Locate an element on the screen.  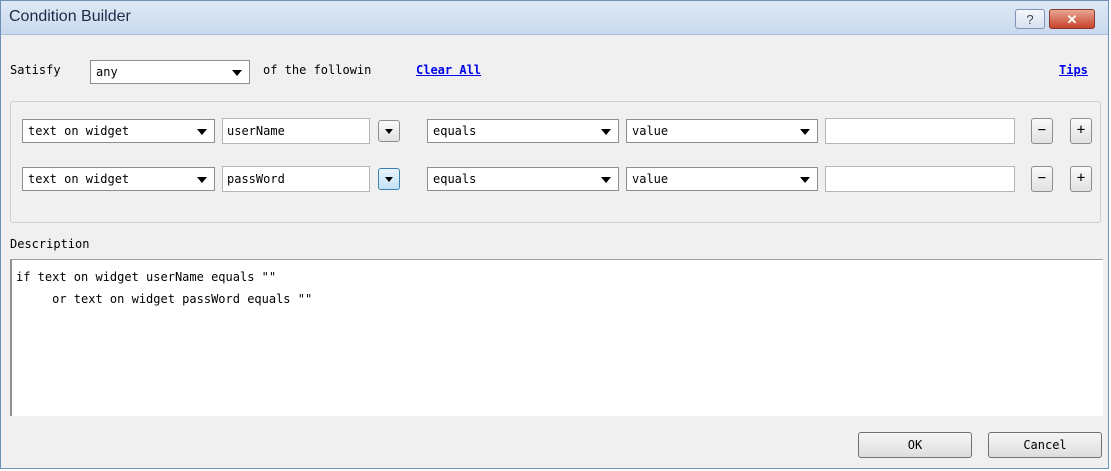
satisfy-mode-select: any is located at coordinates (170, 72).